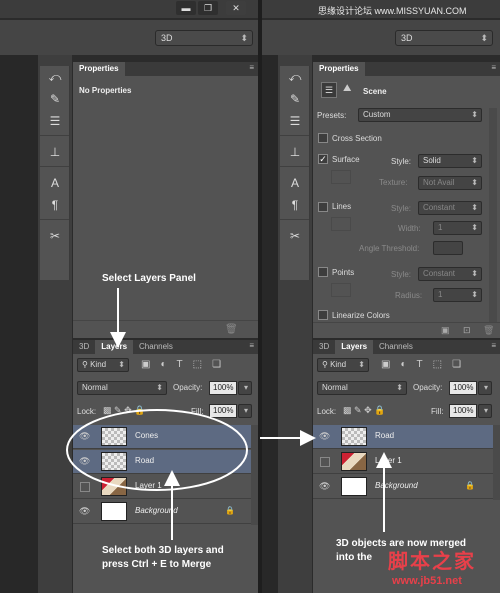  I want to click on selection-ellipse, so click(157, 450).